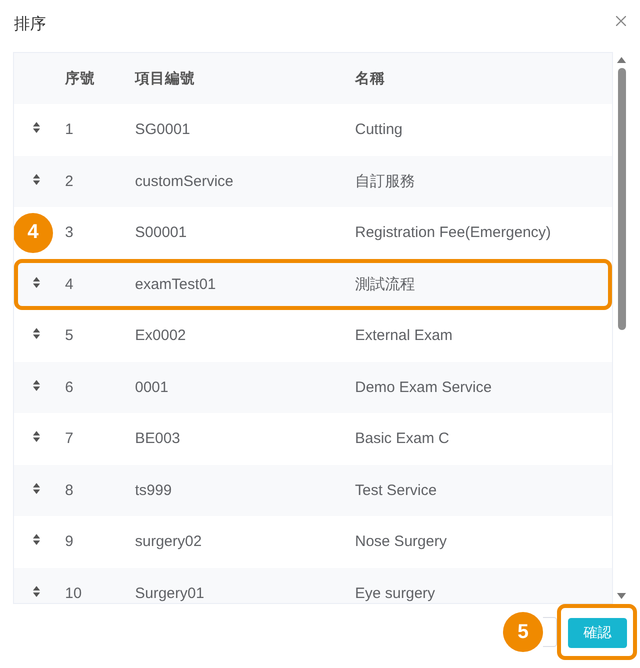 This screenshot has width=640, height=668. Describe the element at coordinates (385, 284) in the screenshot. I see `table-cell-text: 測試流程` at that location.